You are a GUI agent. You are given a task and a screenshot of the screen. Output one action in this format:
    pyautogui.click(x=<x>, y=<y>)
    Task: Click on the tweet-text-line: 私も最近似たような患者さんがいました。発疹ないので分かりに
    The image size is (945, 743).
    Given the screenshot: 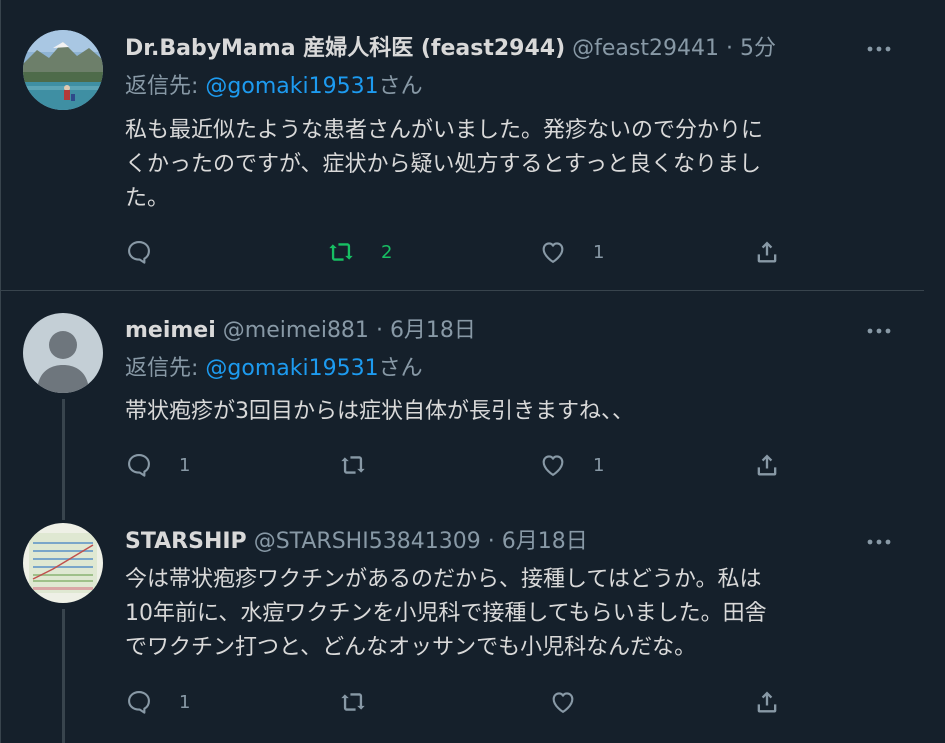 What is the action you would take?
    pyautogui.click(x=444, y=130)
    